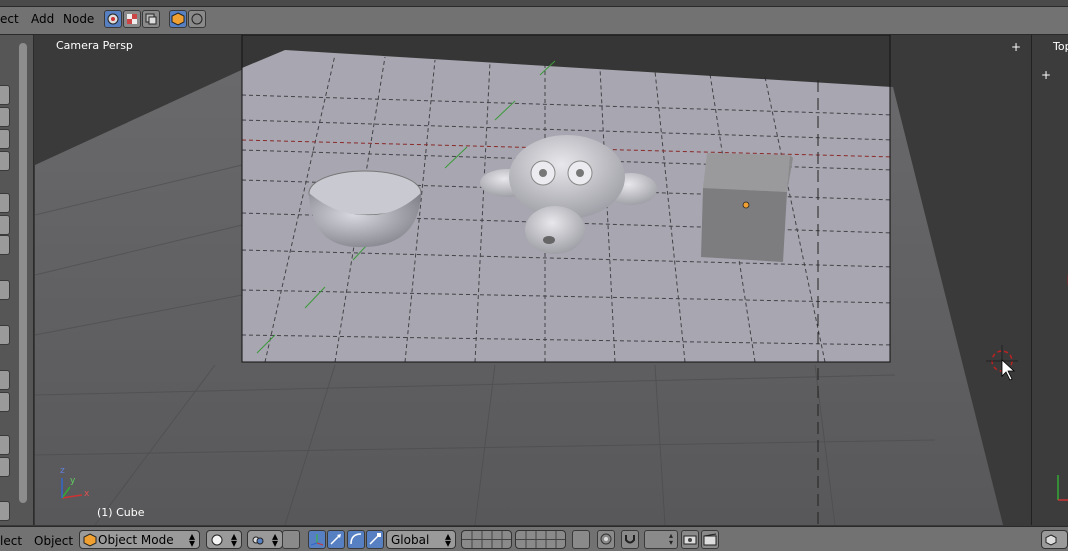 Image resolution: width=1068 pixels, height=551 pixels. Describe the element at coordinates (62, 471) in the screenshot. I see `axis-z-label: z` at that location.